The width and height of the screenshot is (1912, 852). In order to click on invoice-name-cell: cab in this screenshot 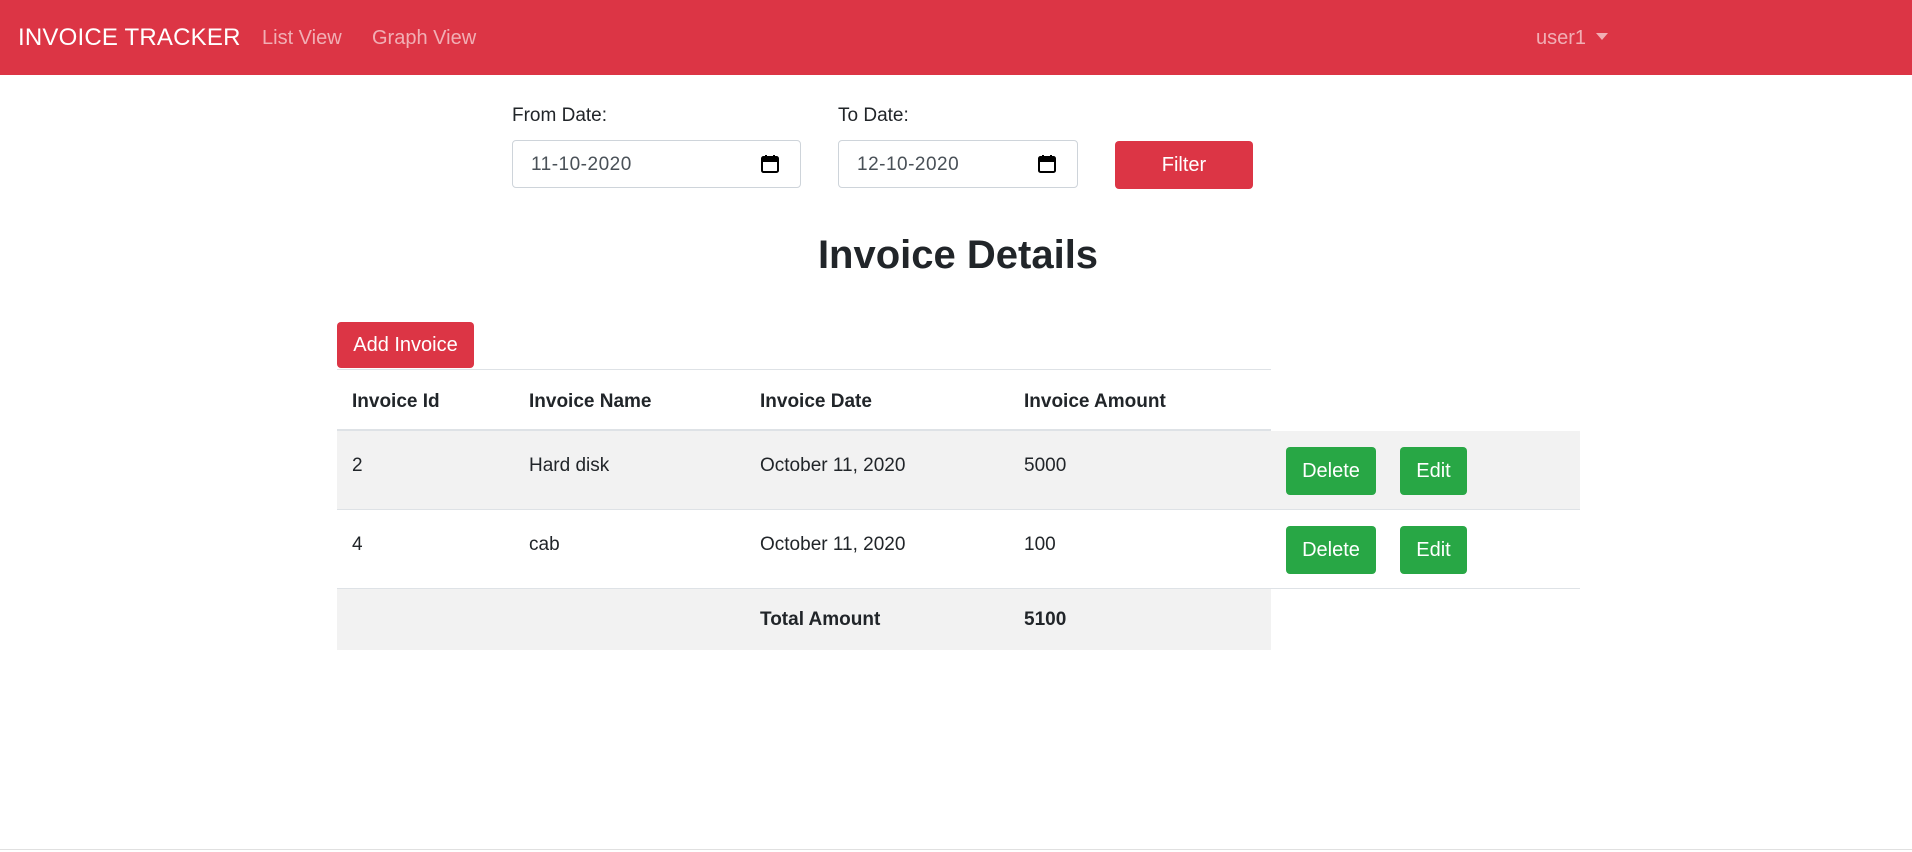, I will do `click(544, 544)`.